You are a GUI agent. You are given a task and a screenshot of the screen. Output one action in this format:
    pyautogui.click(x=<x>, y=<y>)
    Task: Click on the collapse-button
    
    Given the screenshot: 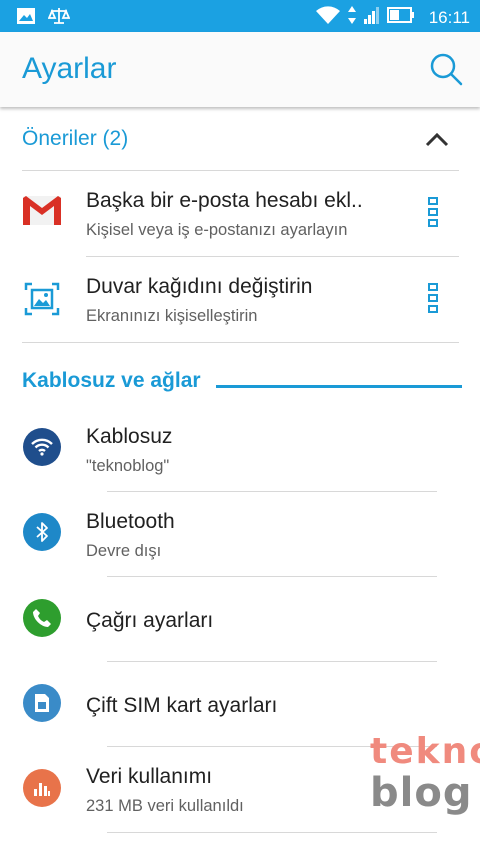 What is the action you would take?
    pyautogui.click(x=437, y=139)
    